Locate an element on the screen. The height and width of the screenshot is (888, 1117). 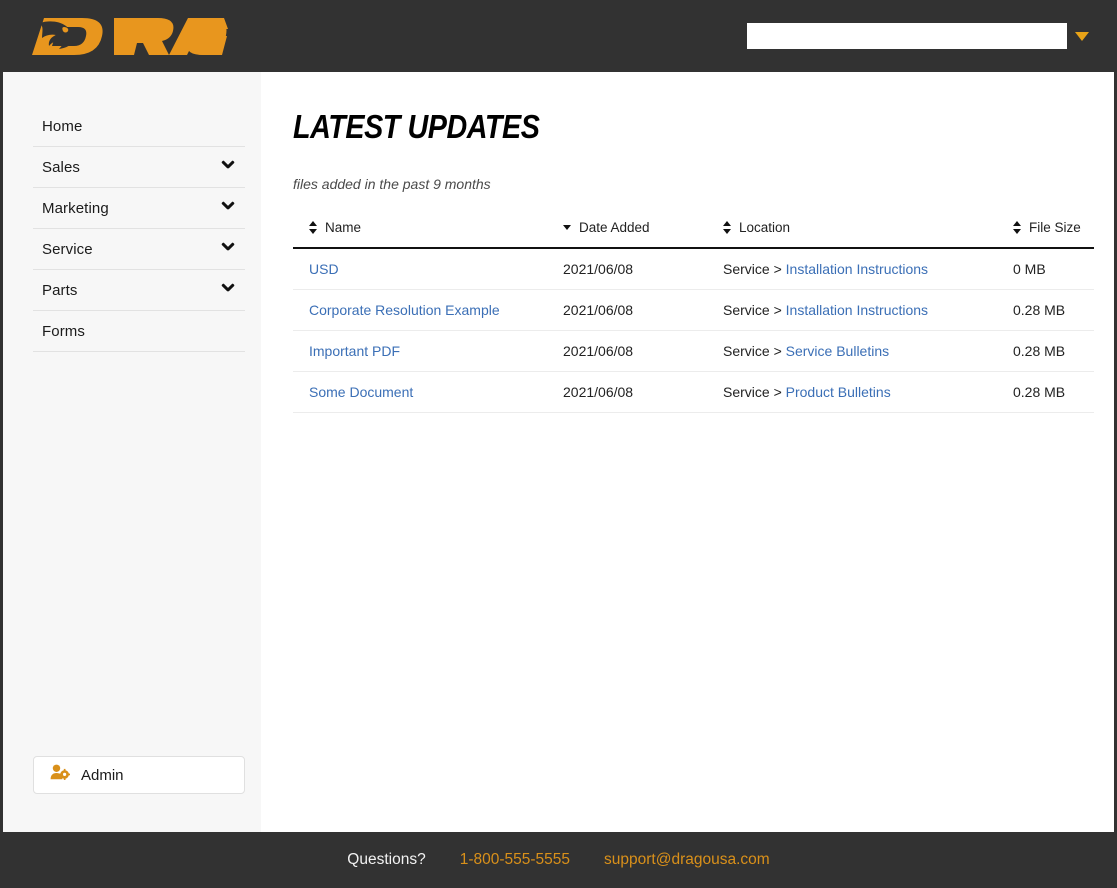
sidebar-nav: Home Sales Marketing Service Parts Forms is located at coordinates (139, 229).